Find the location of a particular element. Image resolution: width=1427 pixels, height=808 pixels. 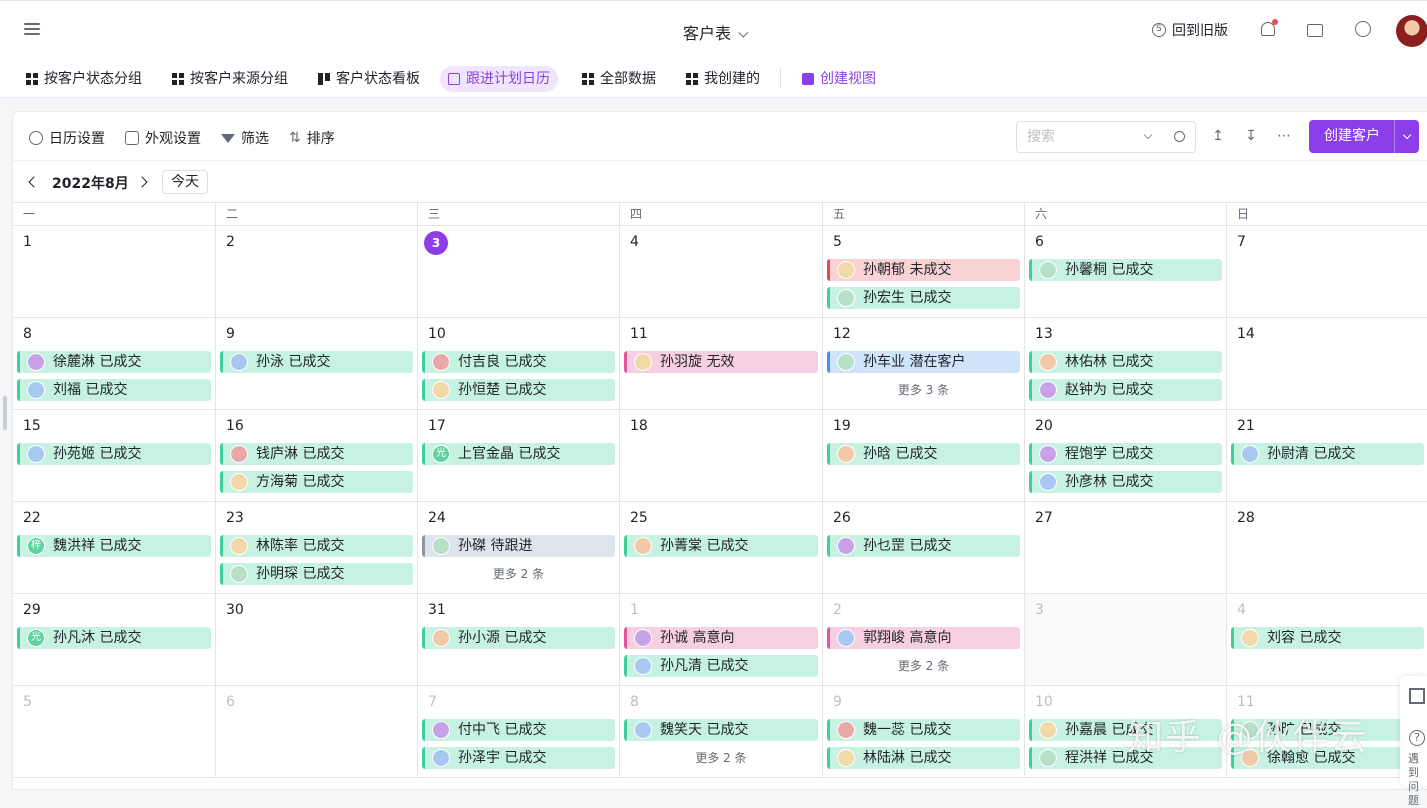

calendar-event: 梓魏洪祥 已成交 is located at coordinates (114, 546).